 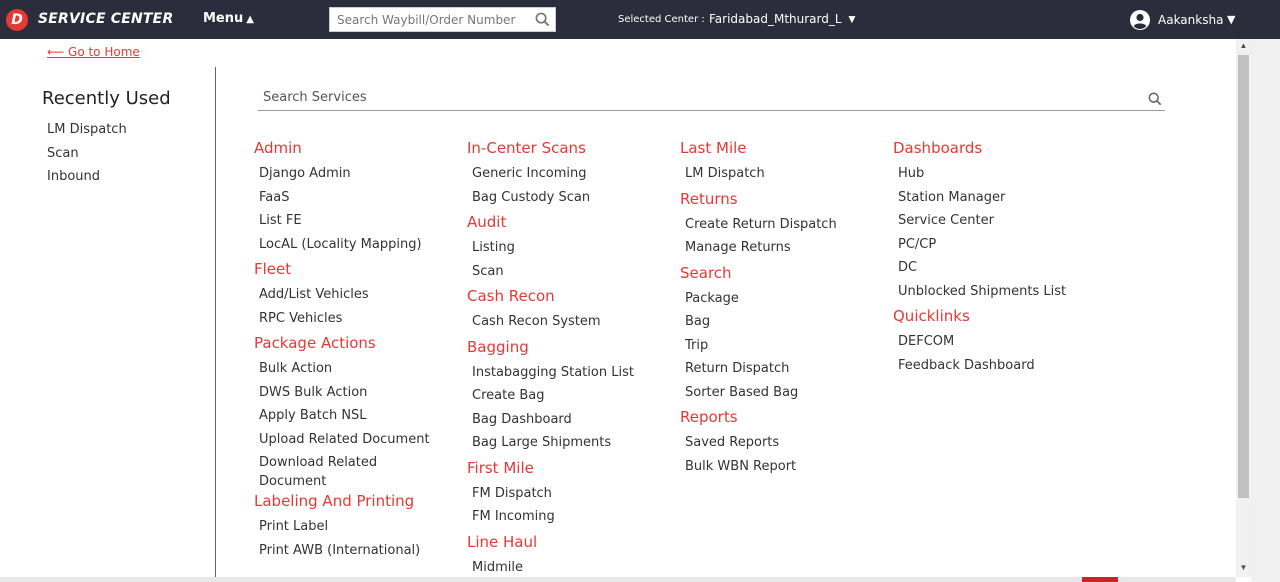 What do you see at coordinates (709, 417) in the screenshot?
I see `category-reports: Reports` at bounding box center [709, 417].